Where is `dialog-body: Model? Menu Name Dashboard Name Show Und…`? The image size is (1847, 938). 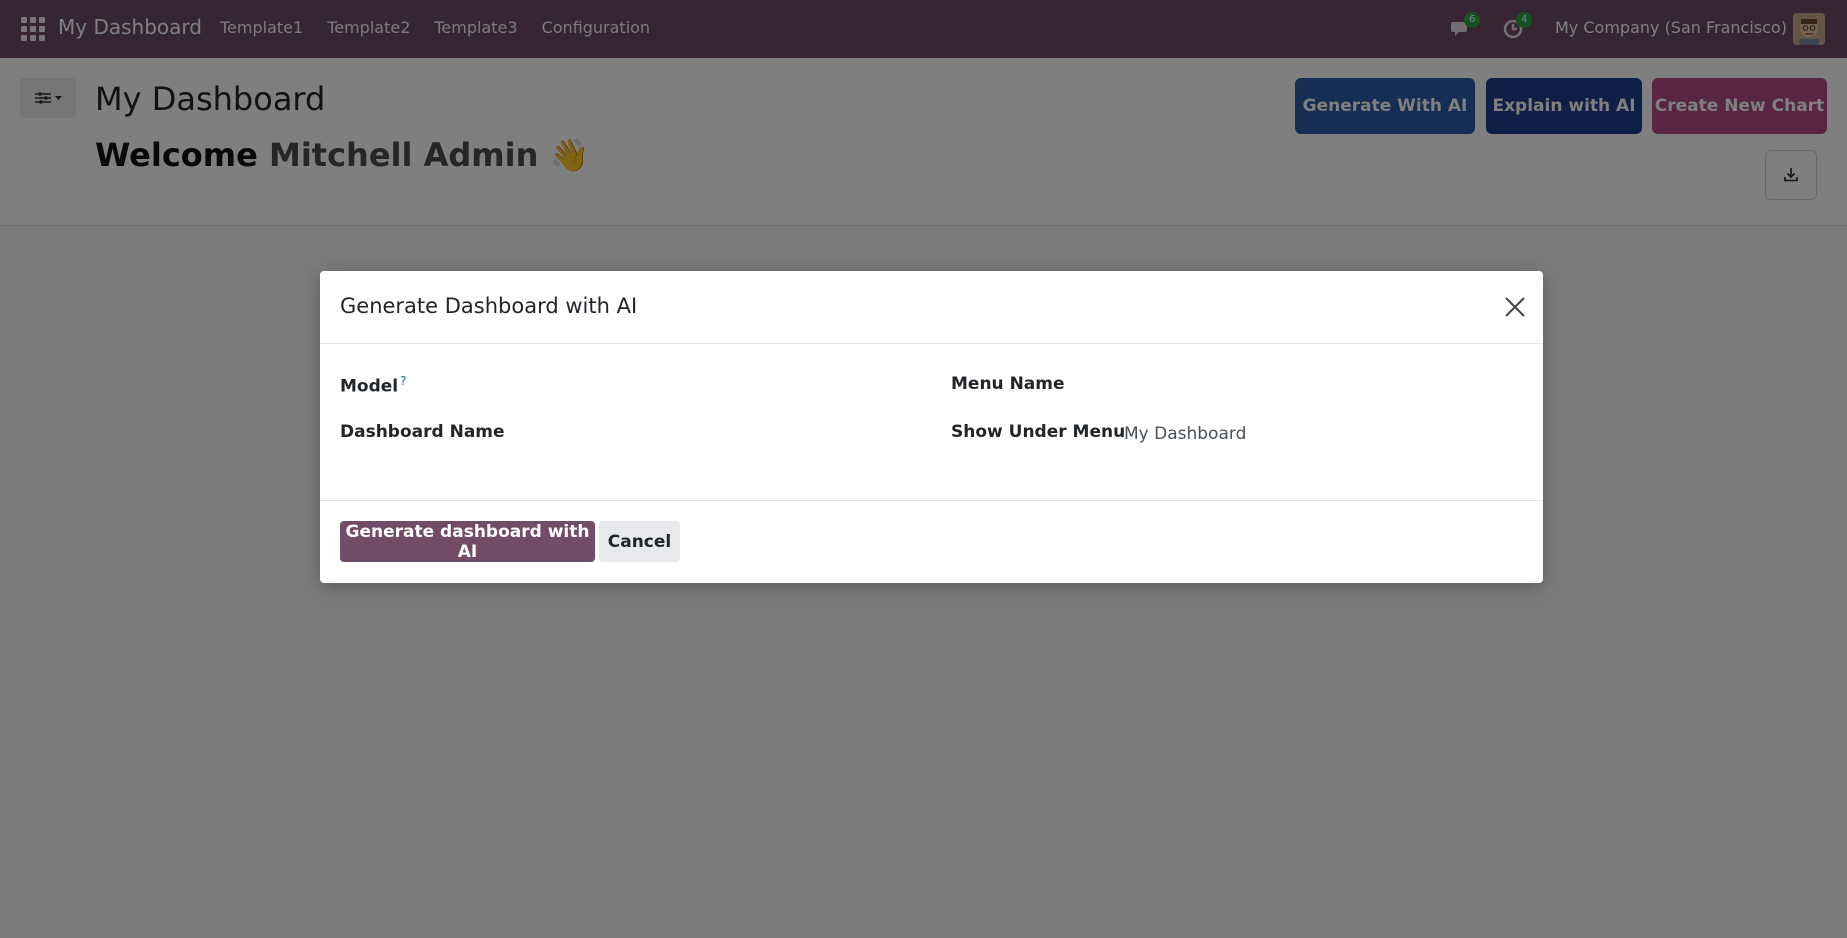
dialog-body: Model? Menu Name Dashboard Name Show Und… is located at coordinates (931, 422).